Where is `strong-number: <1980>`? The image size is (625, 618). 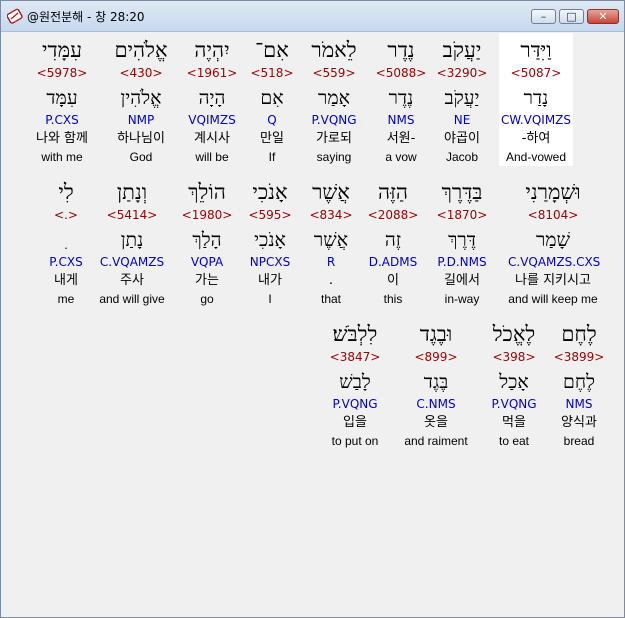
strong-number: <1980> is located at coordinates (207, 215).